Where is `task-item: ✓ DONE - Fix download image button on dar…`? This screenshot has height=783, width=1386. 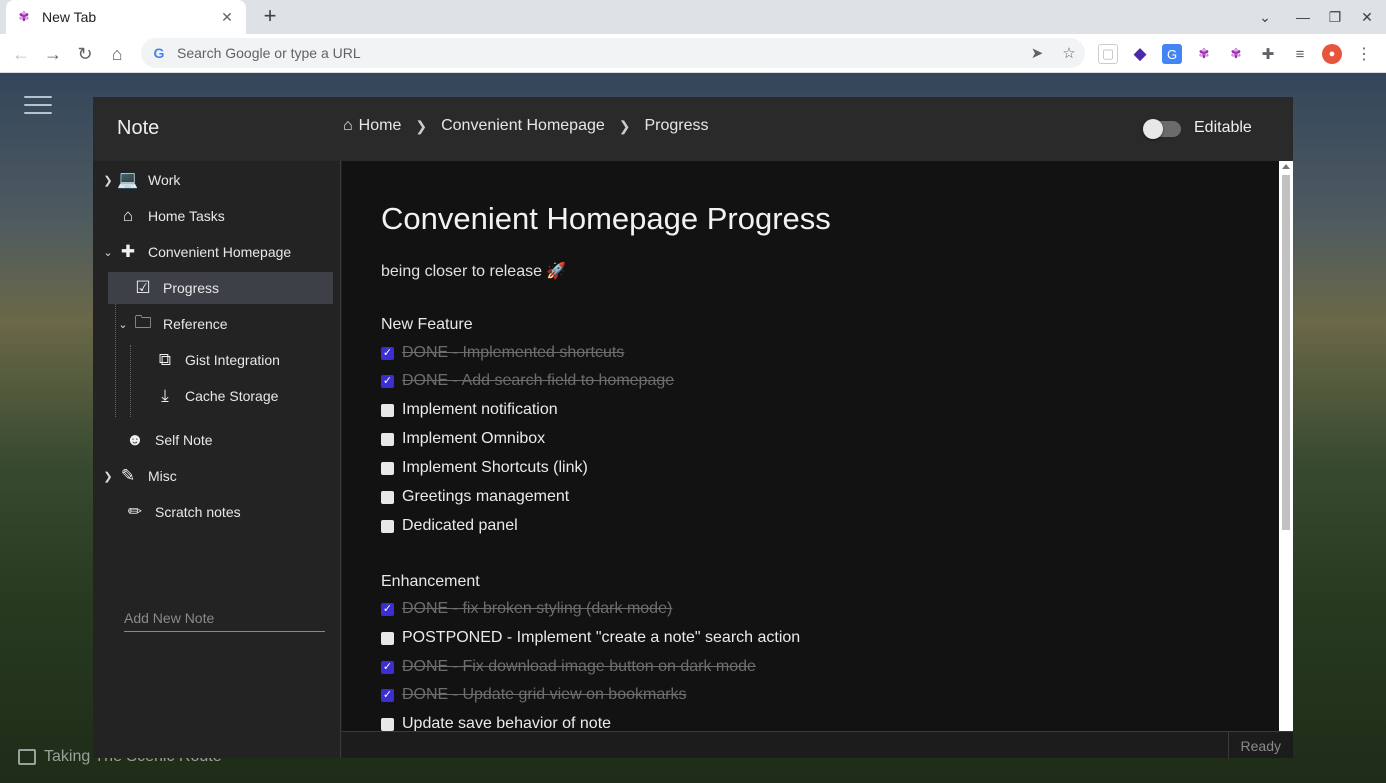
task-item: ✓ DONE - Fix download image button on dar… is located at coordinates (568, 667).